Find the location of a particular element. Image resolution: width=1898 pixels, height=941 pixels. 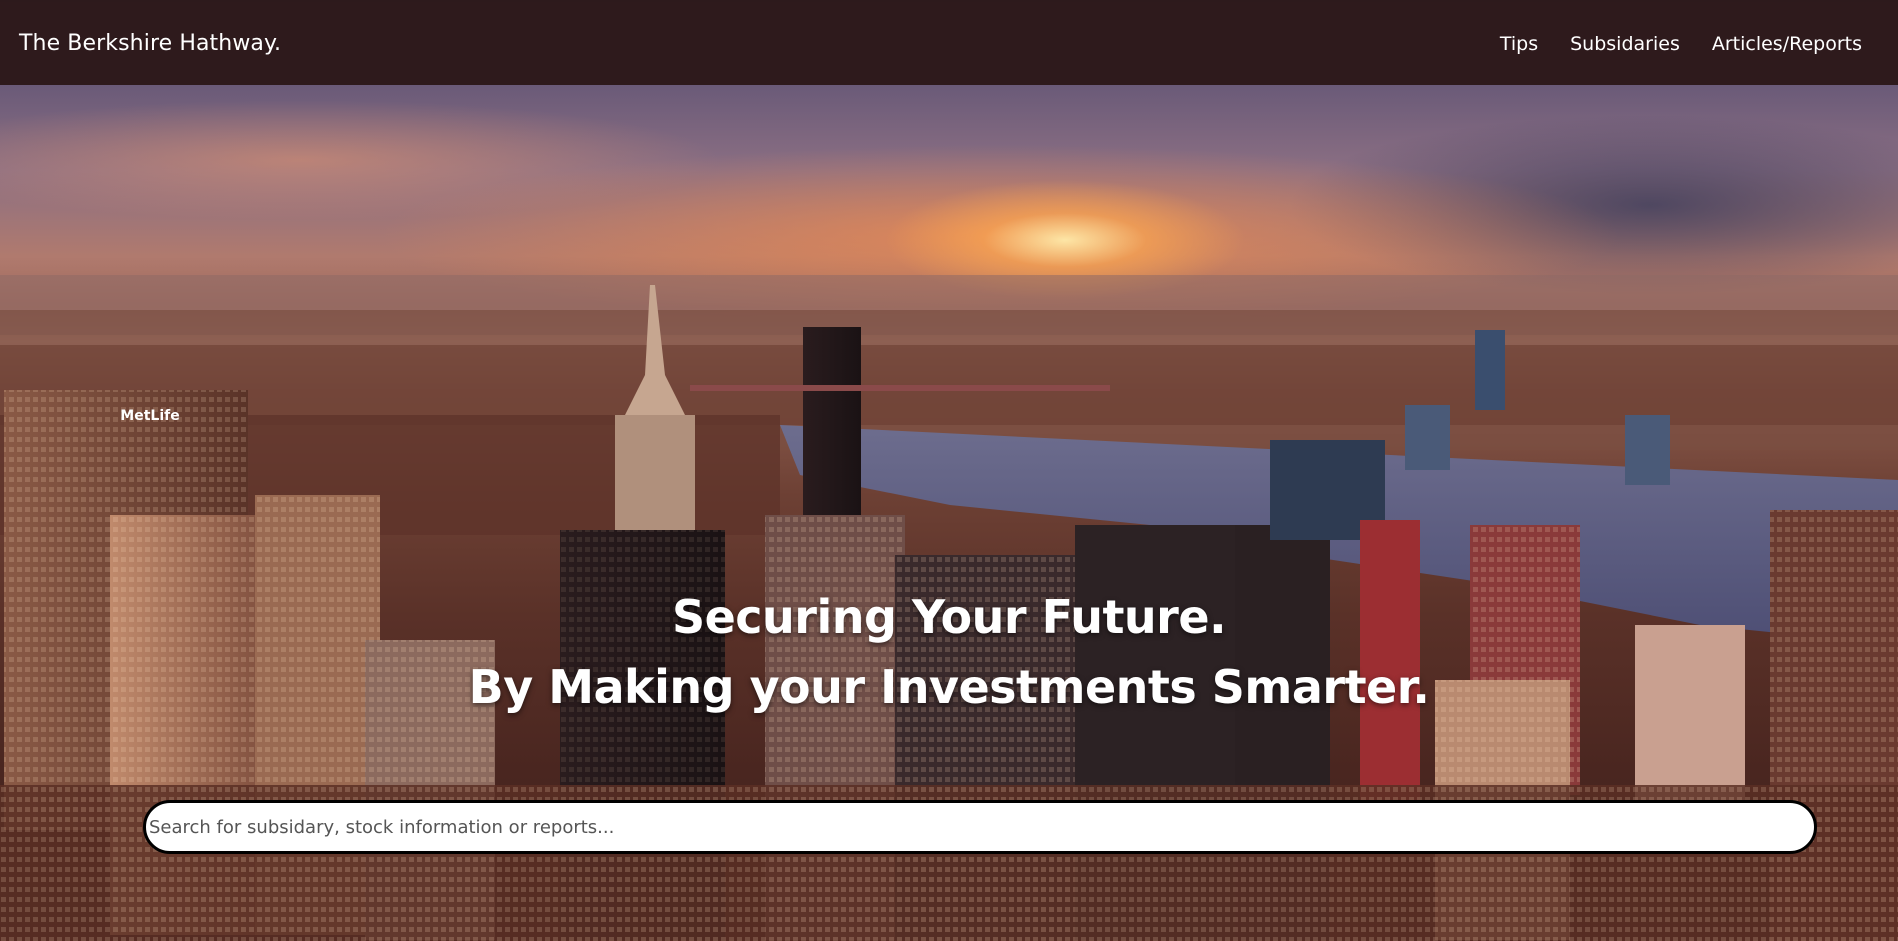

hero-headline-line2: By Making your Investments Smarter. is located at coordinates (949, 687).